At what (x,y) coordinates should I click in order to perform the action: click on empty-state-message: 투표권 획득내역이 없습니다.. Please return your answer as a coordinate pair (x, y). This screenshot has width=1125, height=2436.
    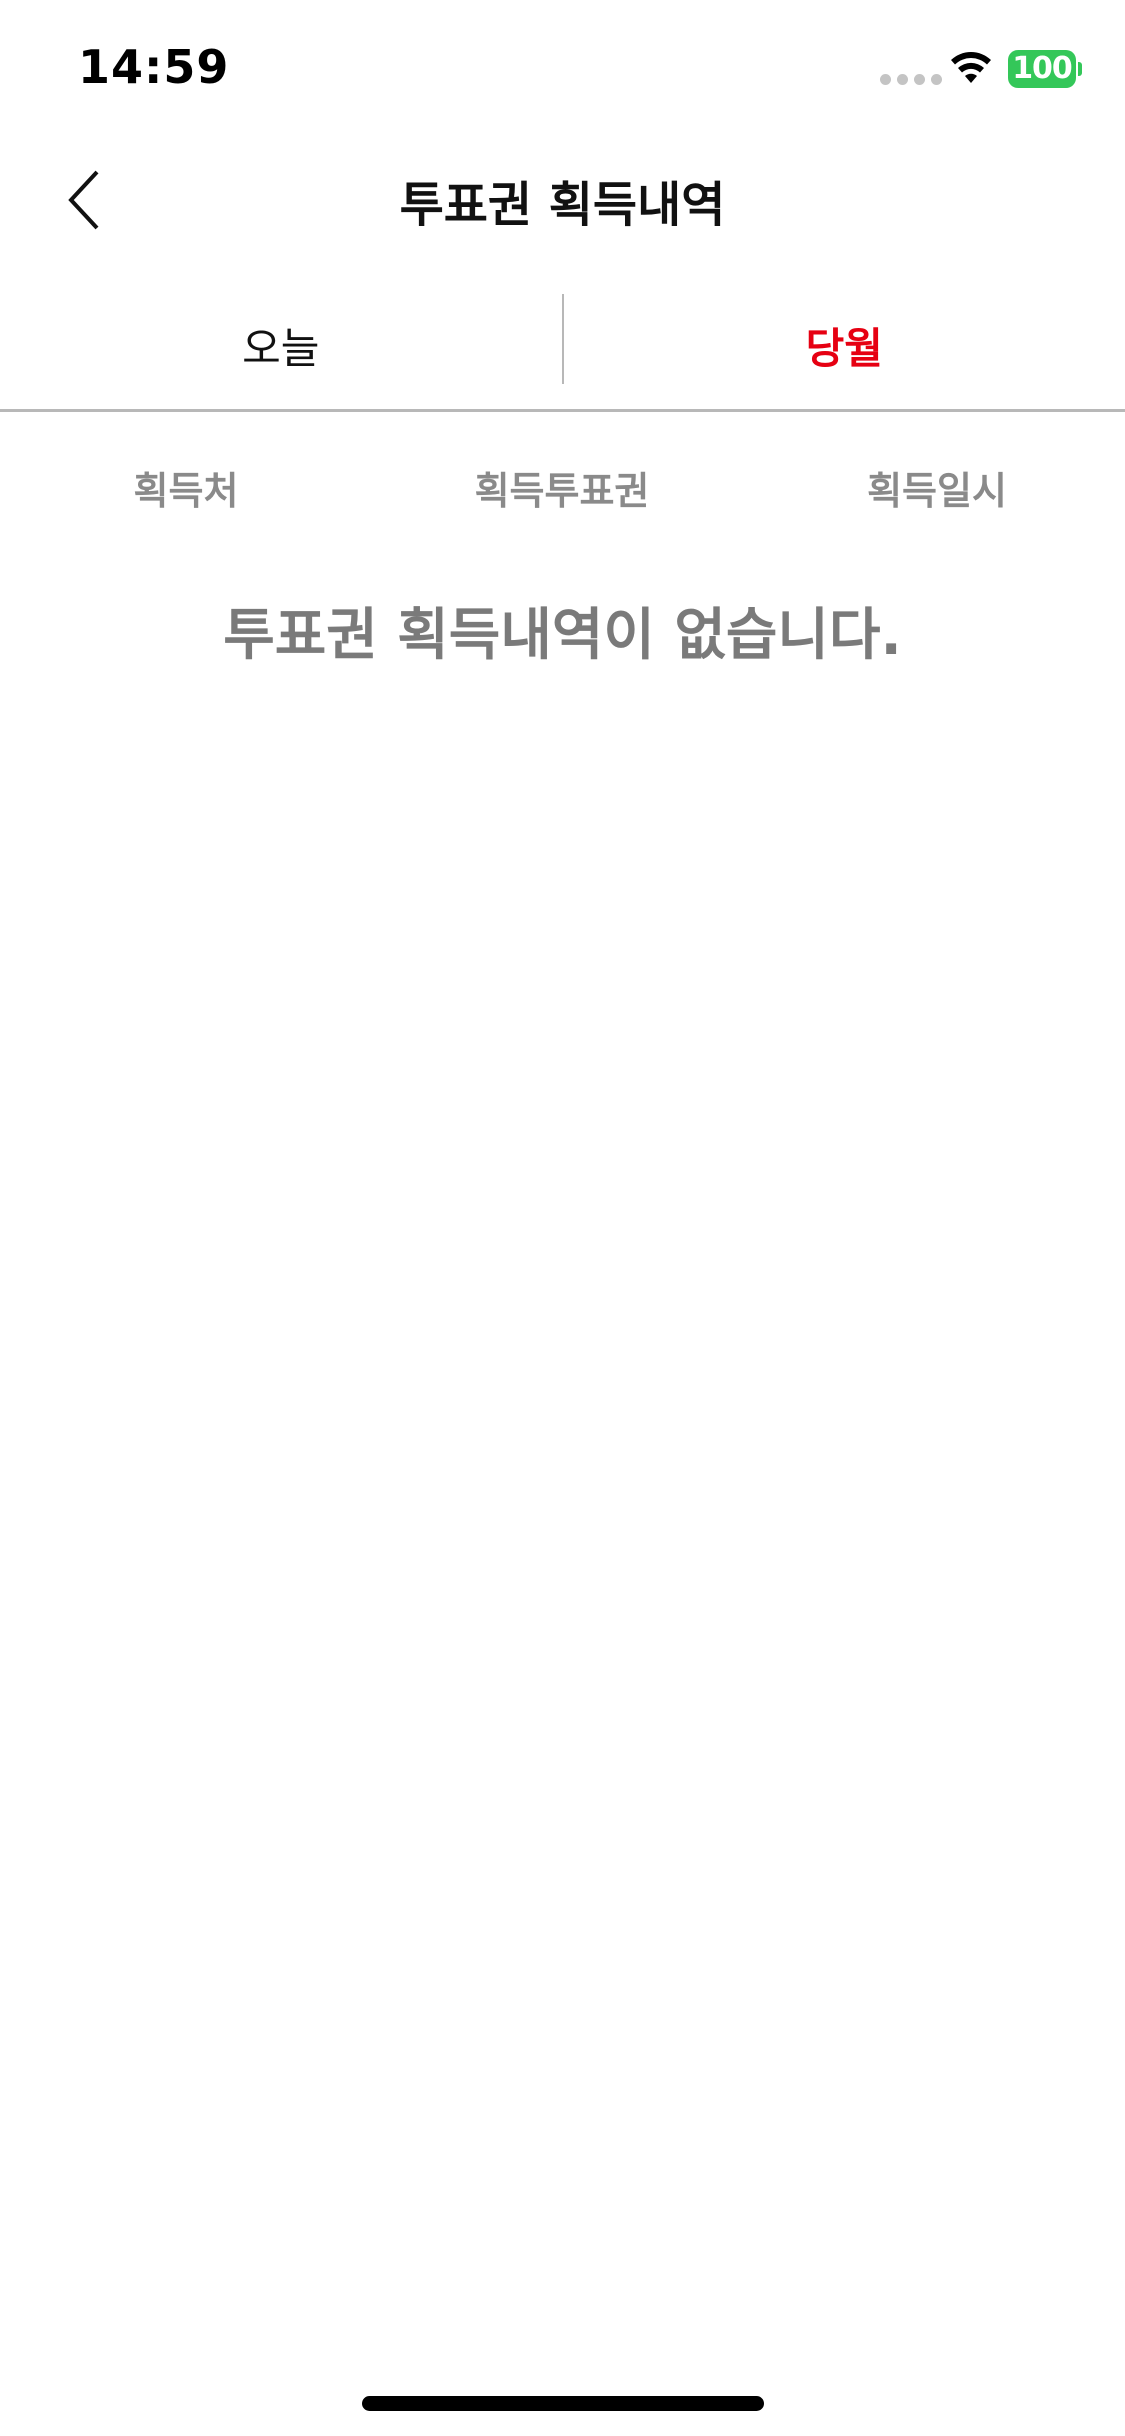
    Looking at the image, I should click on (562, 635).